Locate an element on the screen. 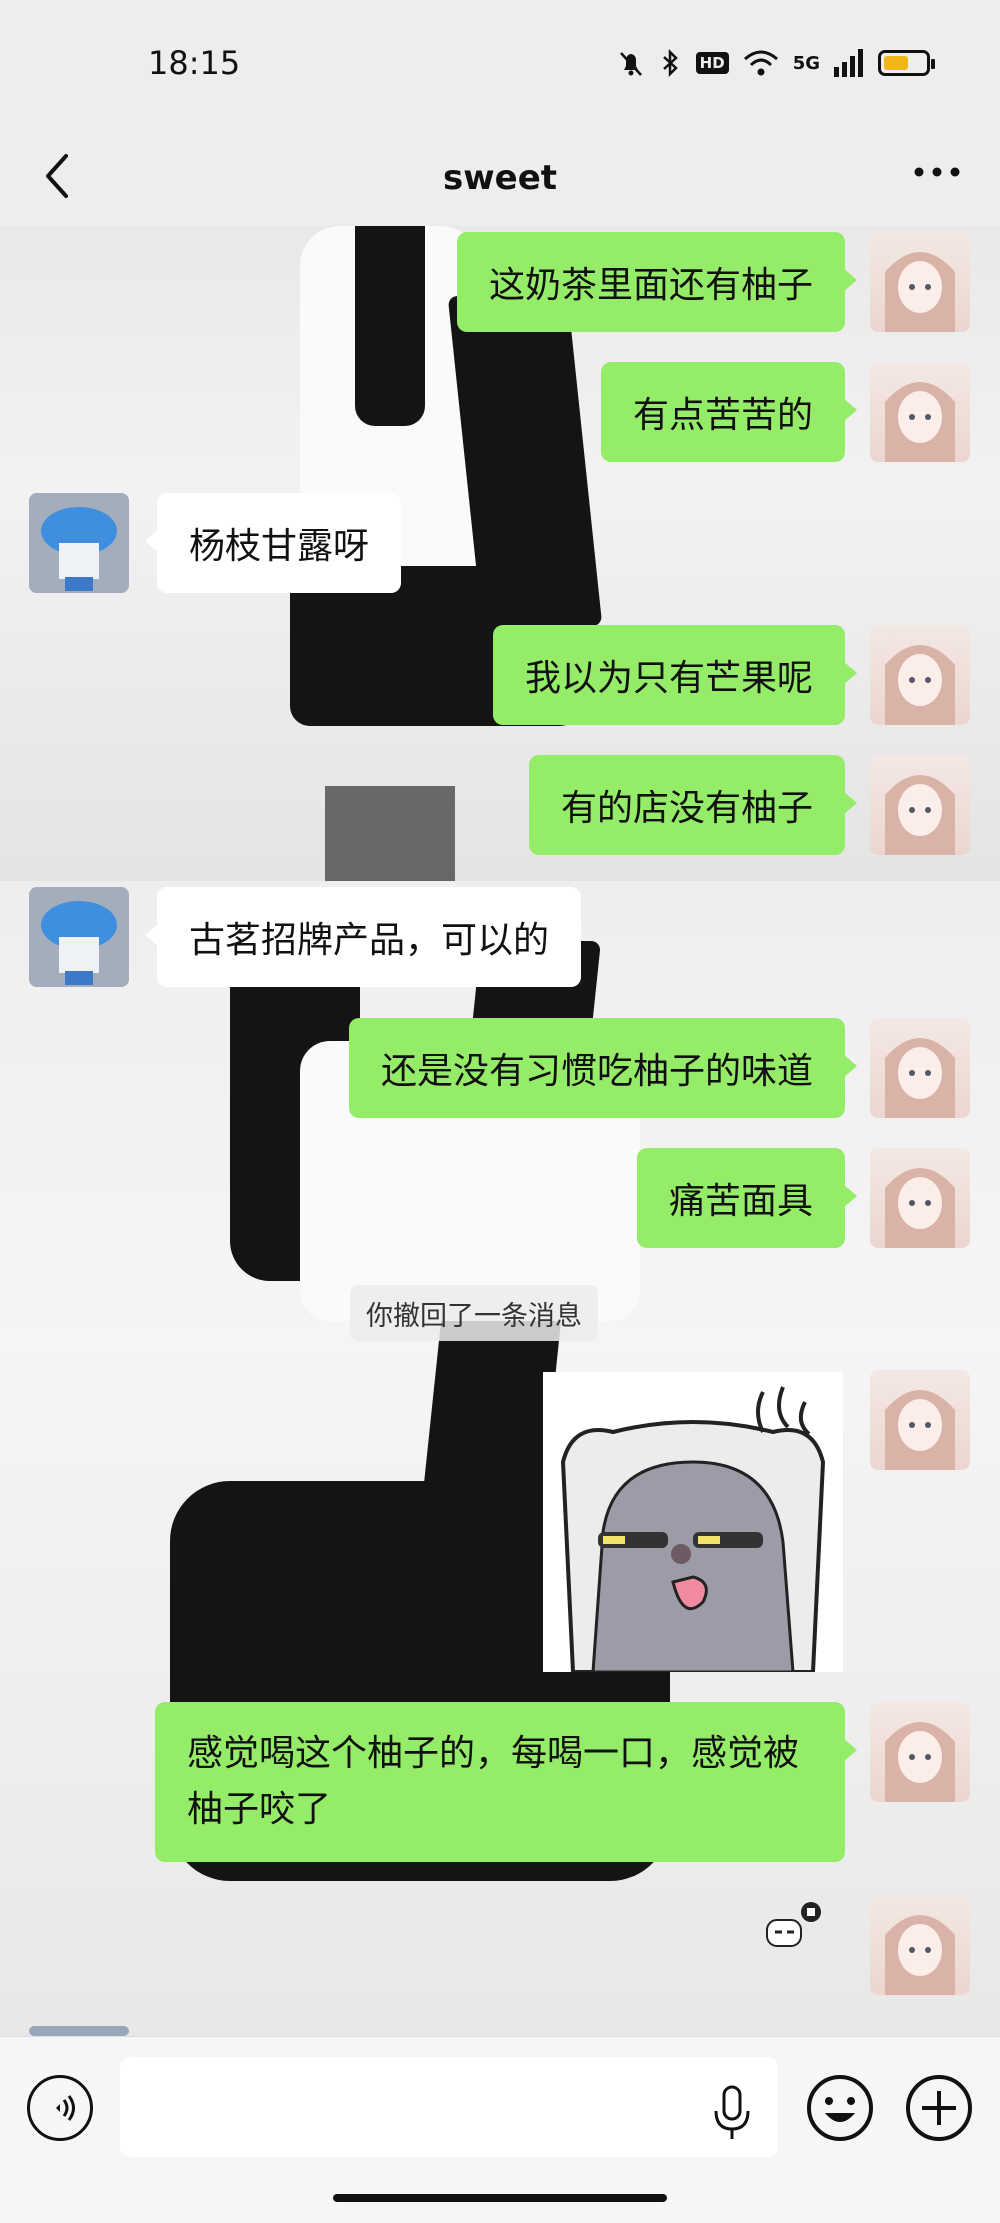 This screenshot has width=1000, height=2223. message-bubble: 我以为只有芒果呢 is located at coordinates (675, 675).